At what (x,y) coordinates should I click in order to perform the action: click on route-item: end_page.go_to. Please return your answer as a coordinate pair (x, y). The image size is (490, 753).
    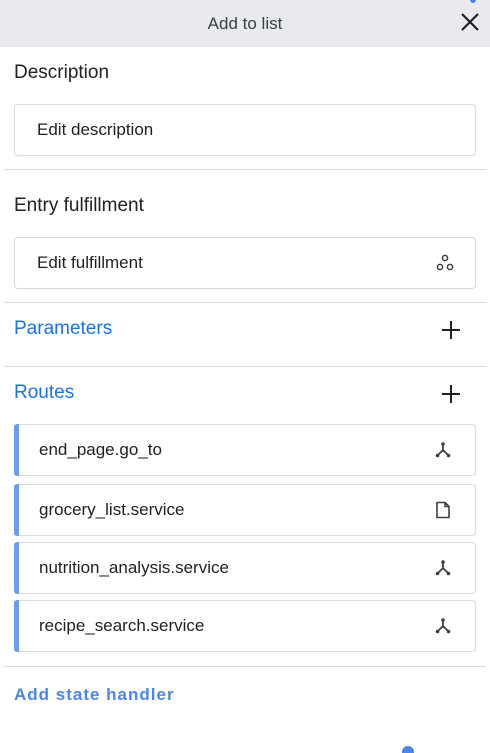
    Looking at the image, I should click on (245, 450).